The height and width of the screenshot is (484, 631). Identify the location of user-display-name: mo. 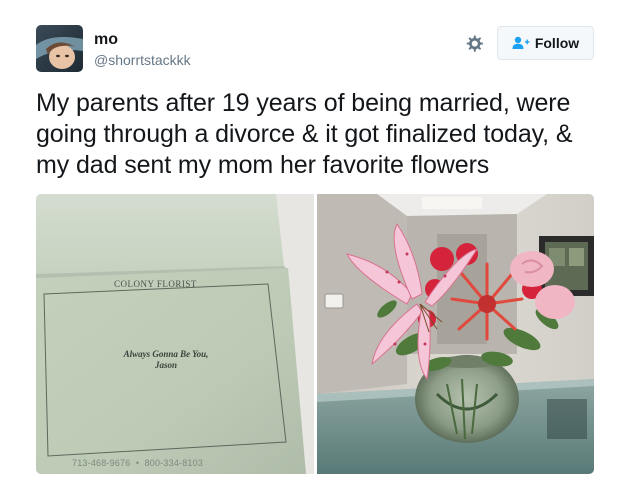
(106, 40).